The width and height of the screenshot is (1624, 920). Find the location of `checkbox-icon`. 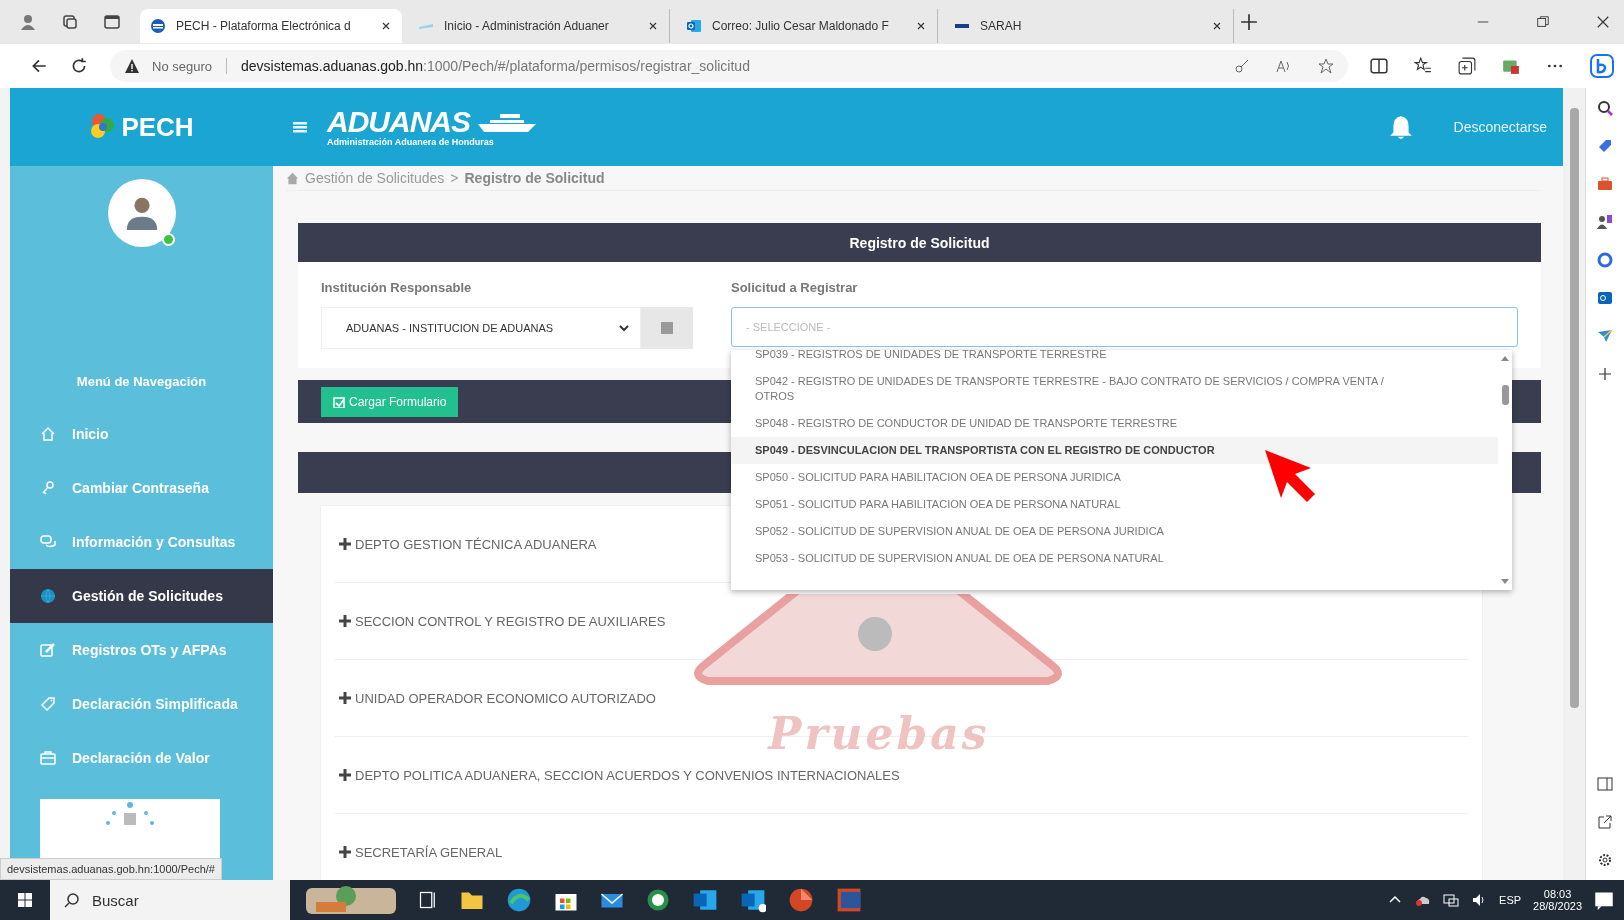

checkbox-icon is located at coordinates (339, 401).